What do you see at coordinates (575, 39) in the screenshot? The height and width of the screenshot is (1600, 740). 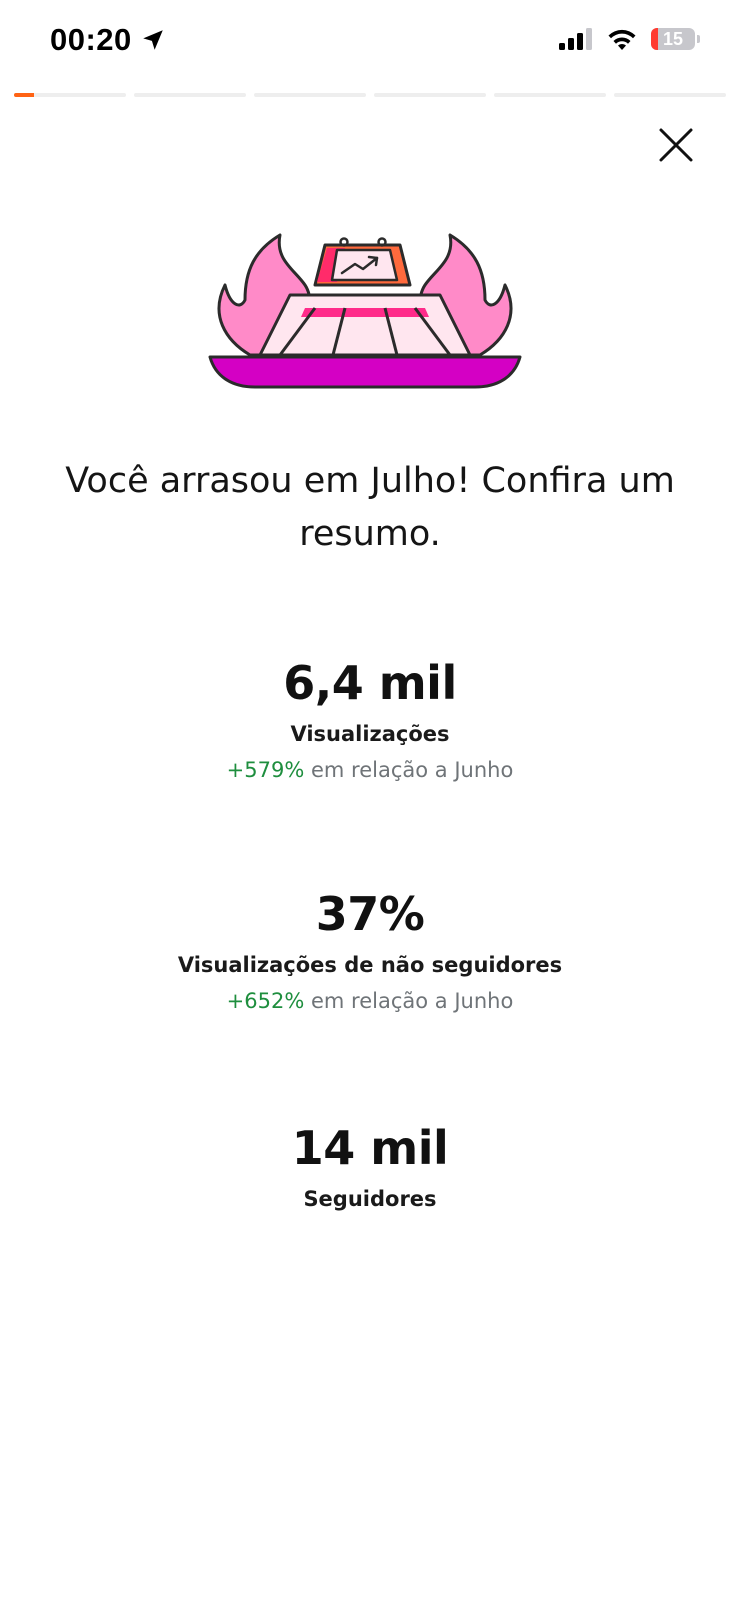 I see `cellular-signal-icon` at bounding box center [575, 39].